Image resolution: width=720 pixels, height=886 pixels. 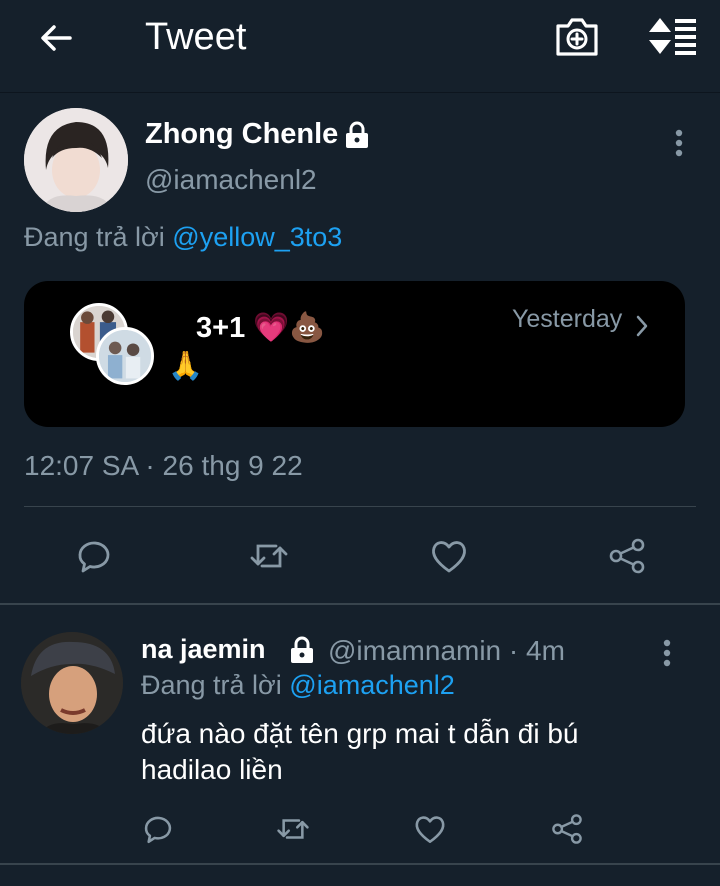 I want to click on divider, so click(x=360, y=506).